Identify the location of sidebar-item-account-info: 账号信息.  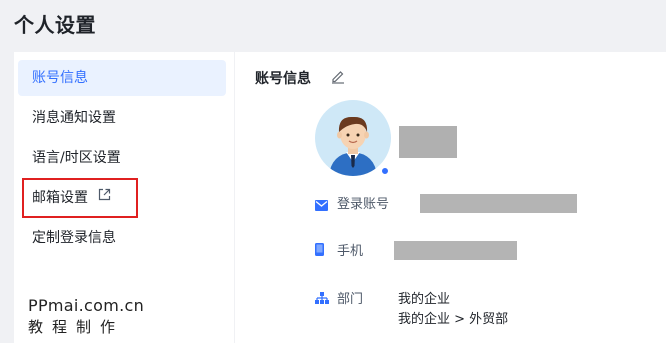
(122, 78).